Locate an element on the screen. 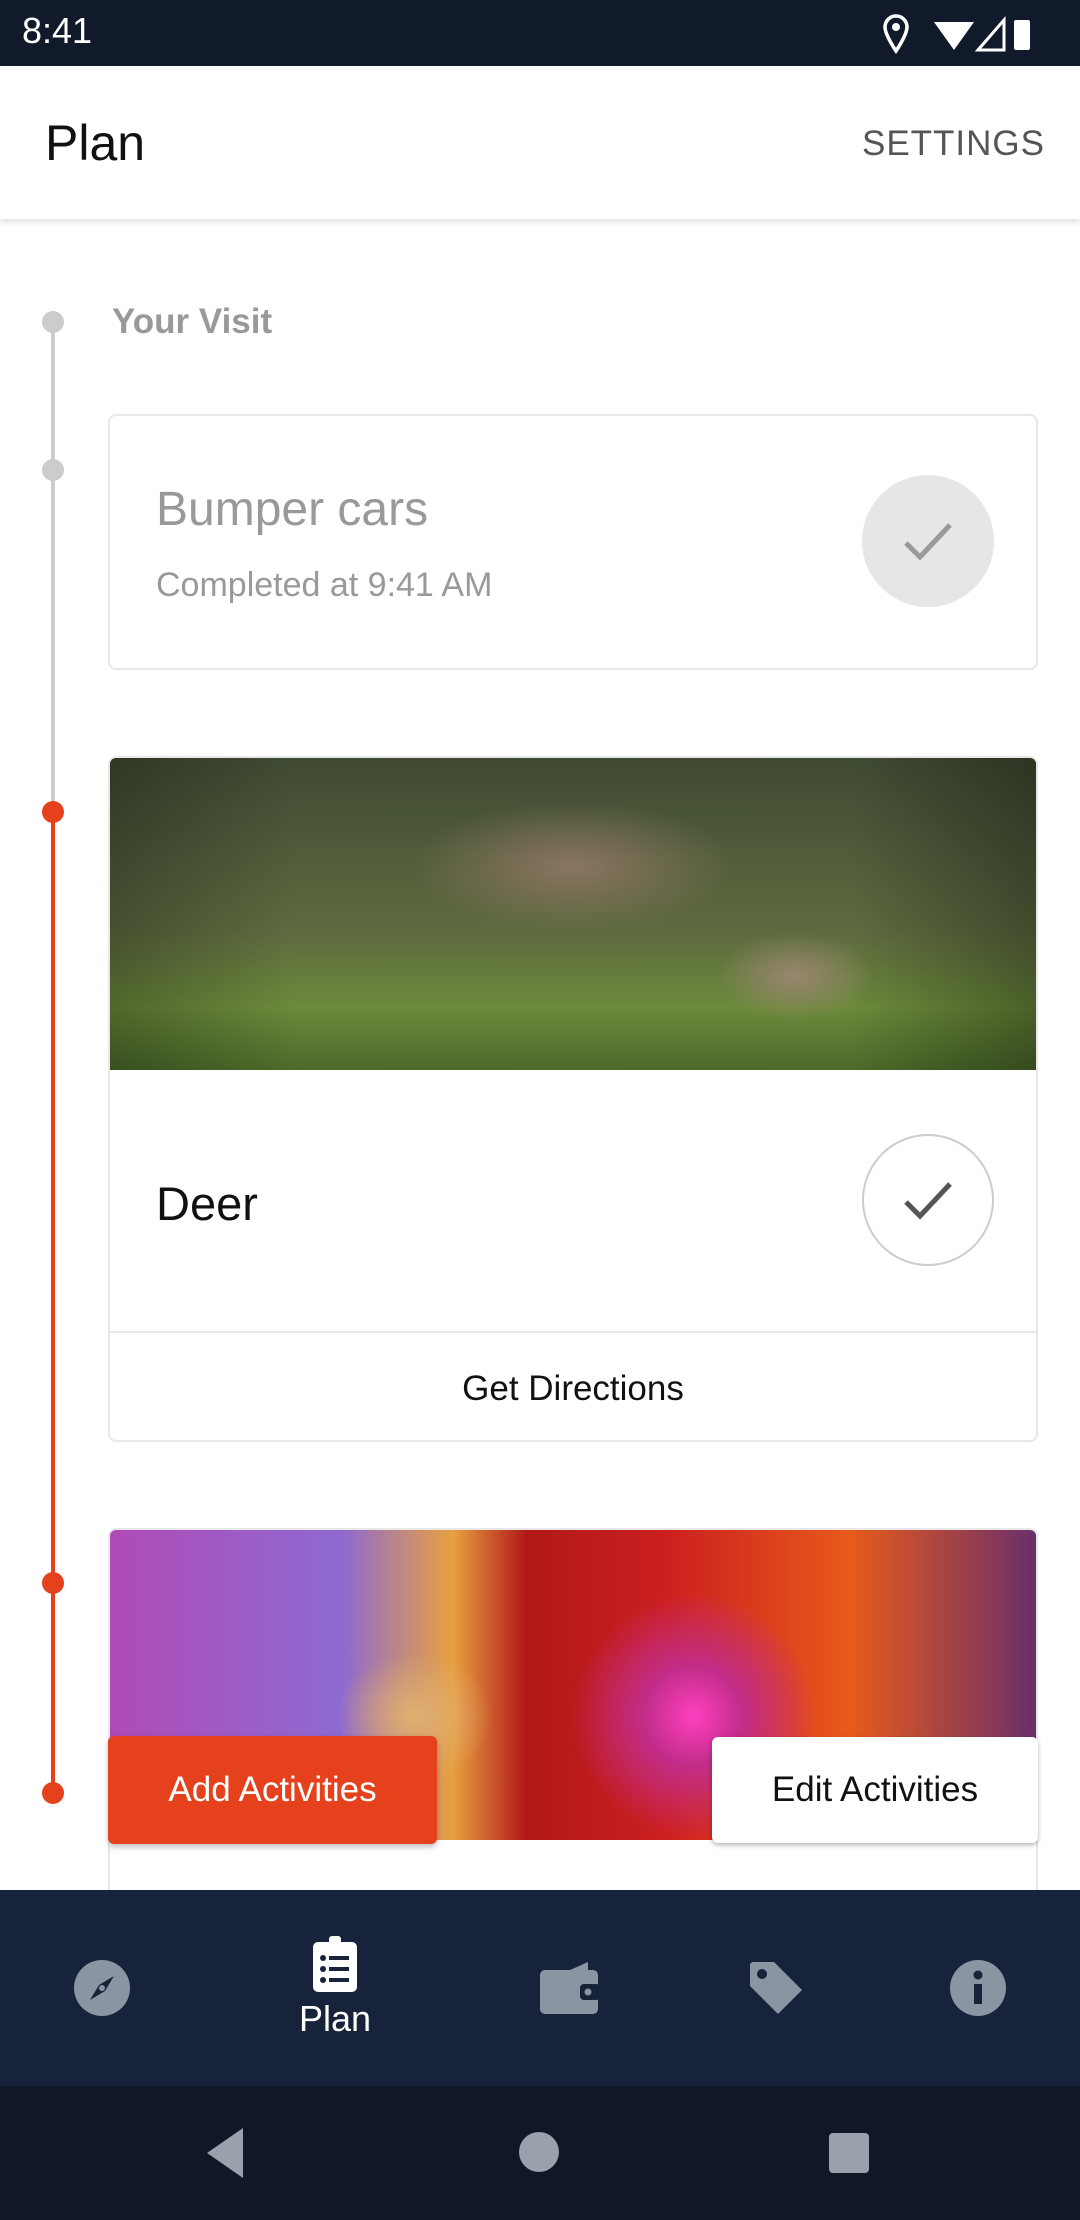  system-navigation-bar is located at coordinates (540, 2153).